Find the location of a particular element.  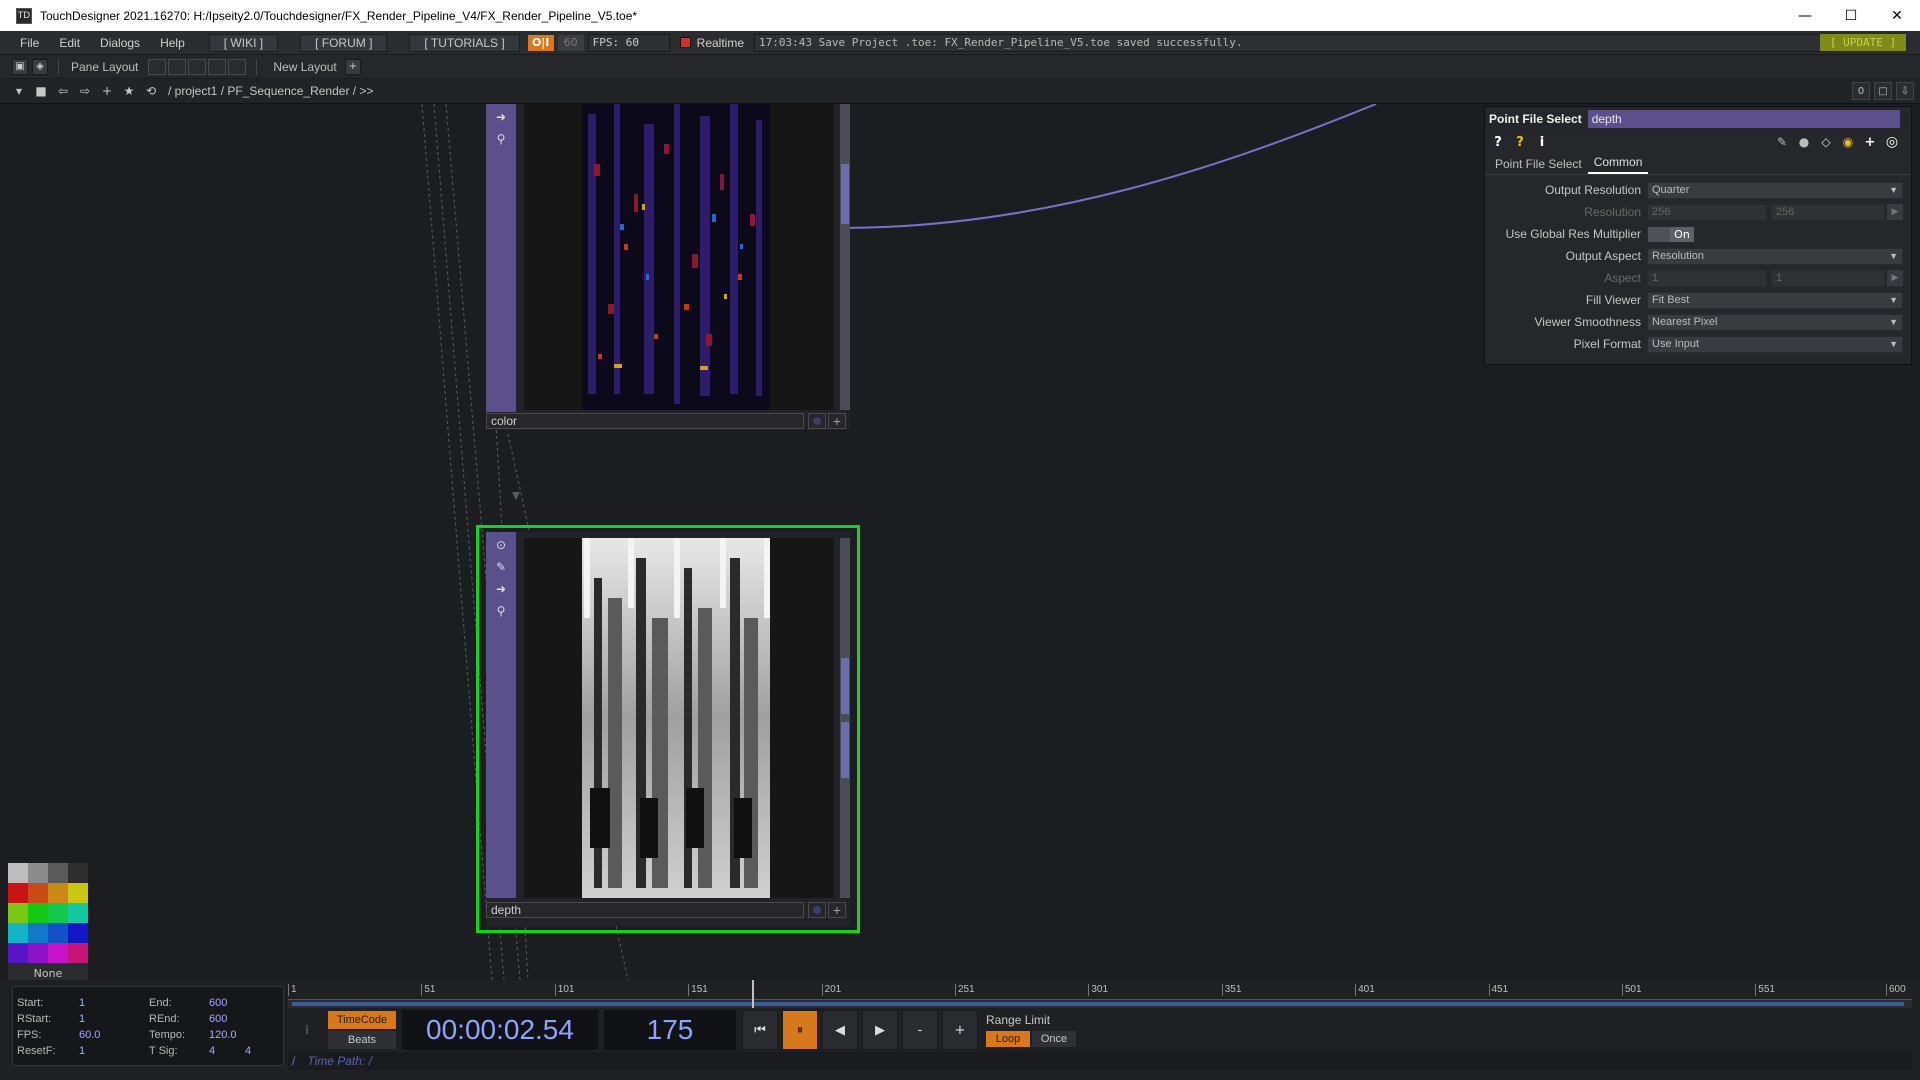

node-name-label: depth is located at coordinates (645, 910).